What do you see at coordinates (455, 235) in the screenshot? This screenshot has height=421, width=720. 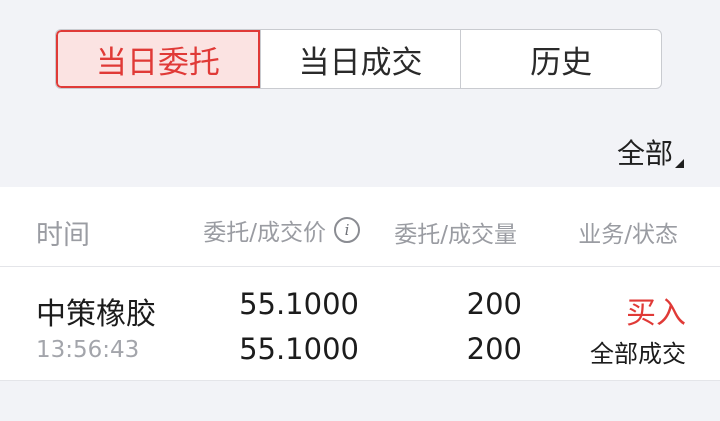 I see `header-quantity: 委托/成交量` at bounding box center [455, 235].